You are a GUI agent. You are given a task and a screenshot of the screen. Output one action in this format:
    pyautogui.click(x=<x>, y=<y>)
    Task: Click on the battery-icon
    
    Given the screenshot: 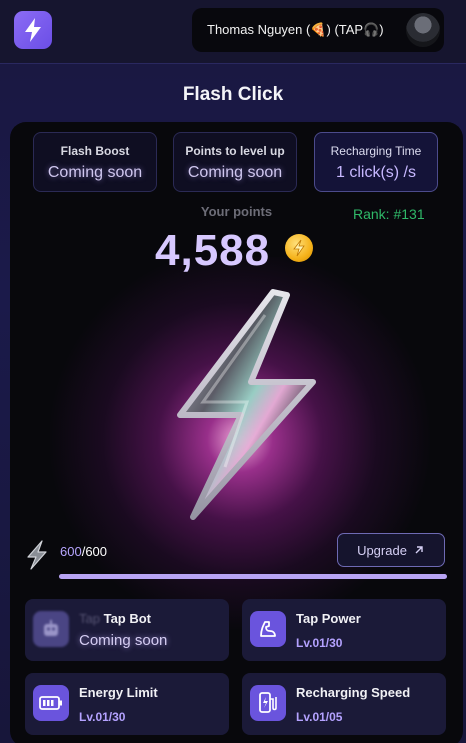 What is the action you would take?
    pyautogui.click(x=51, y=703)
    